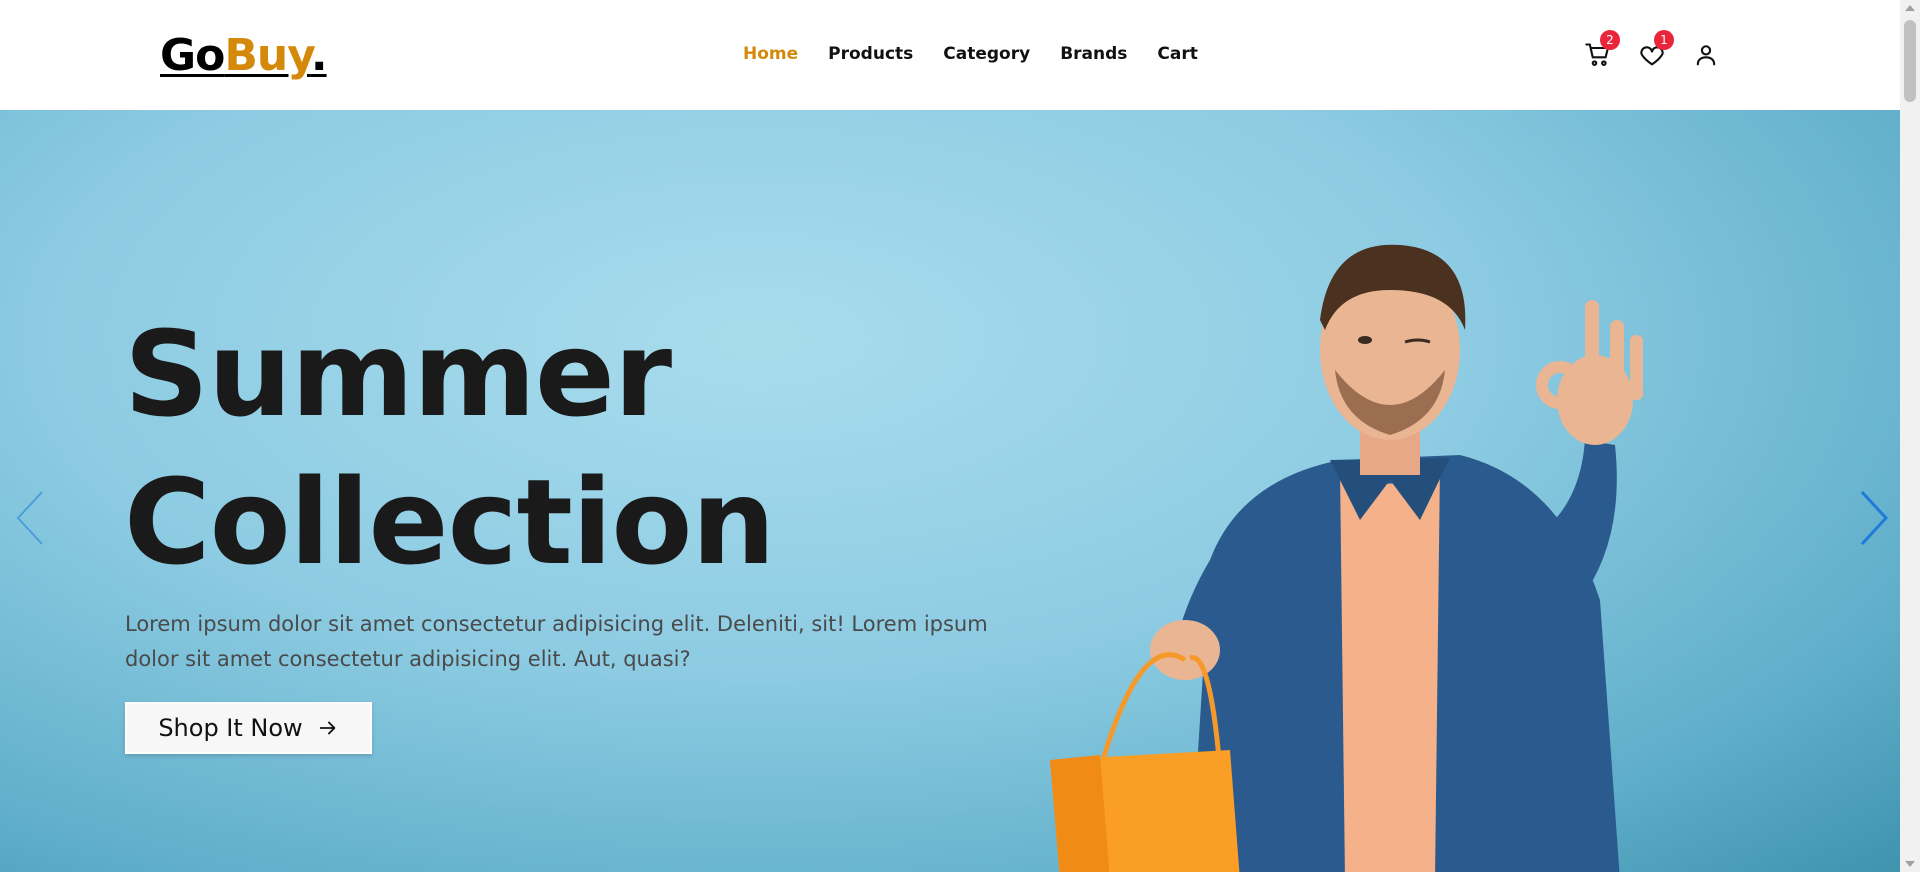  I want to click on user-icon, so click(1706, 55).